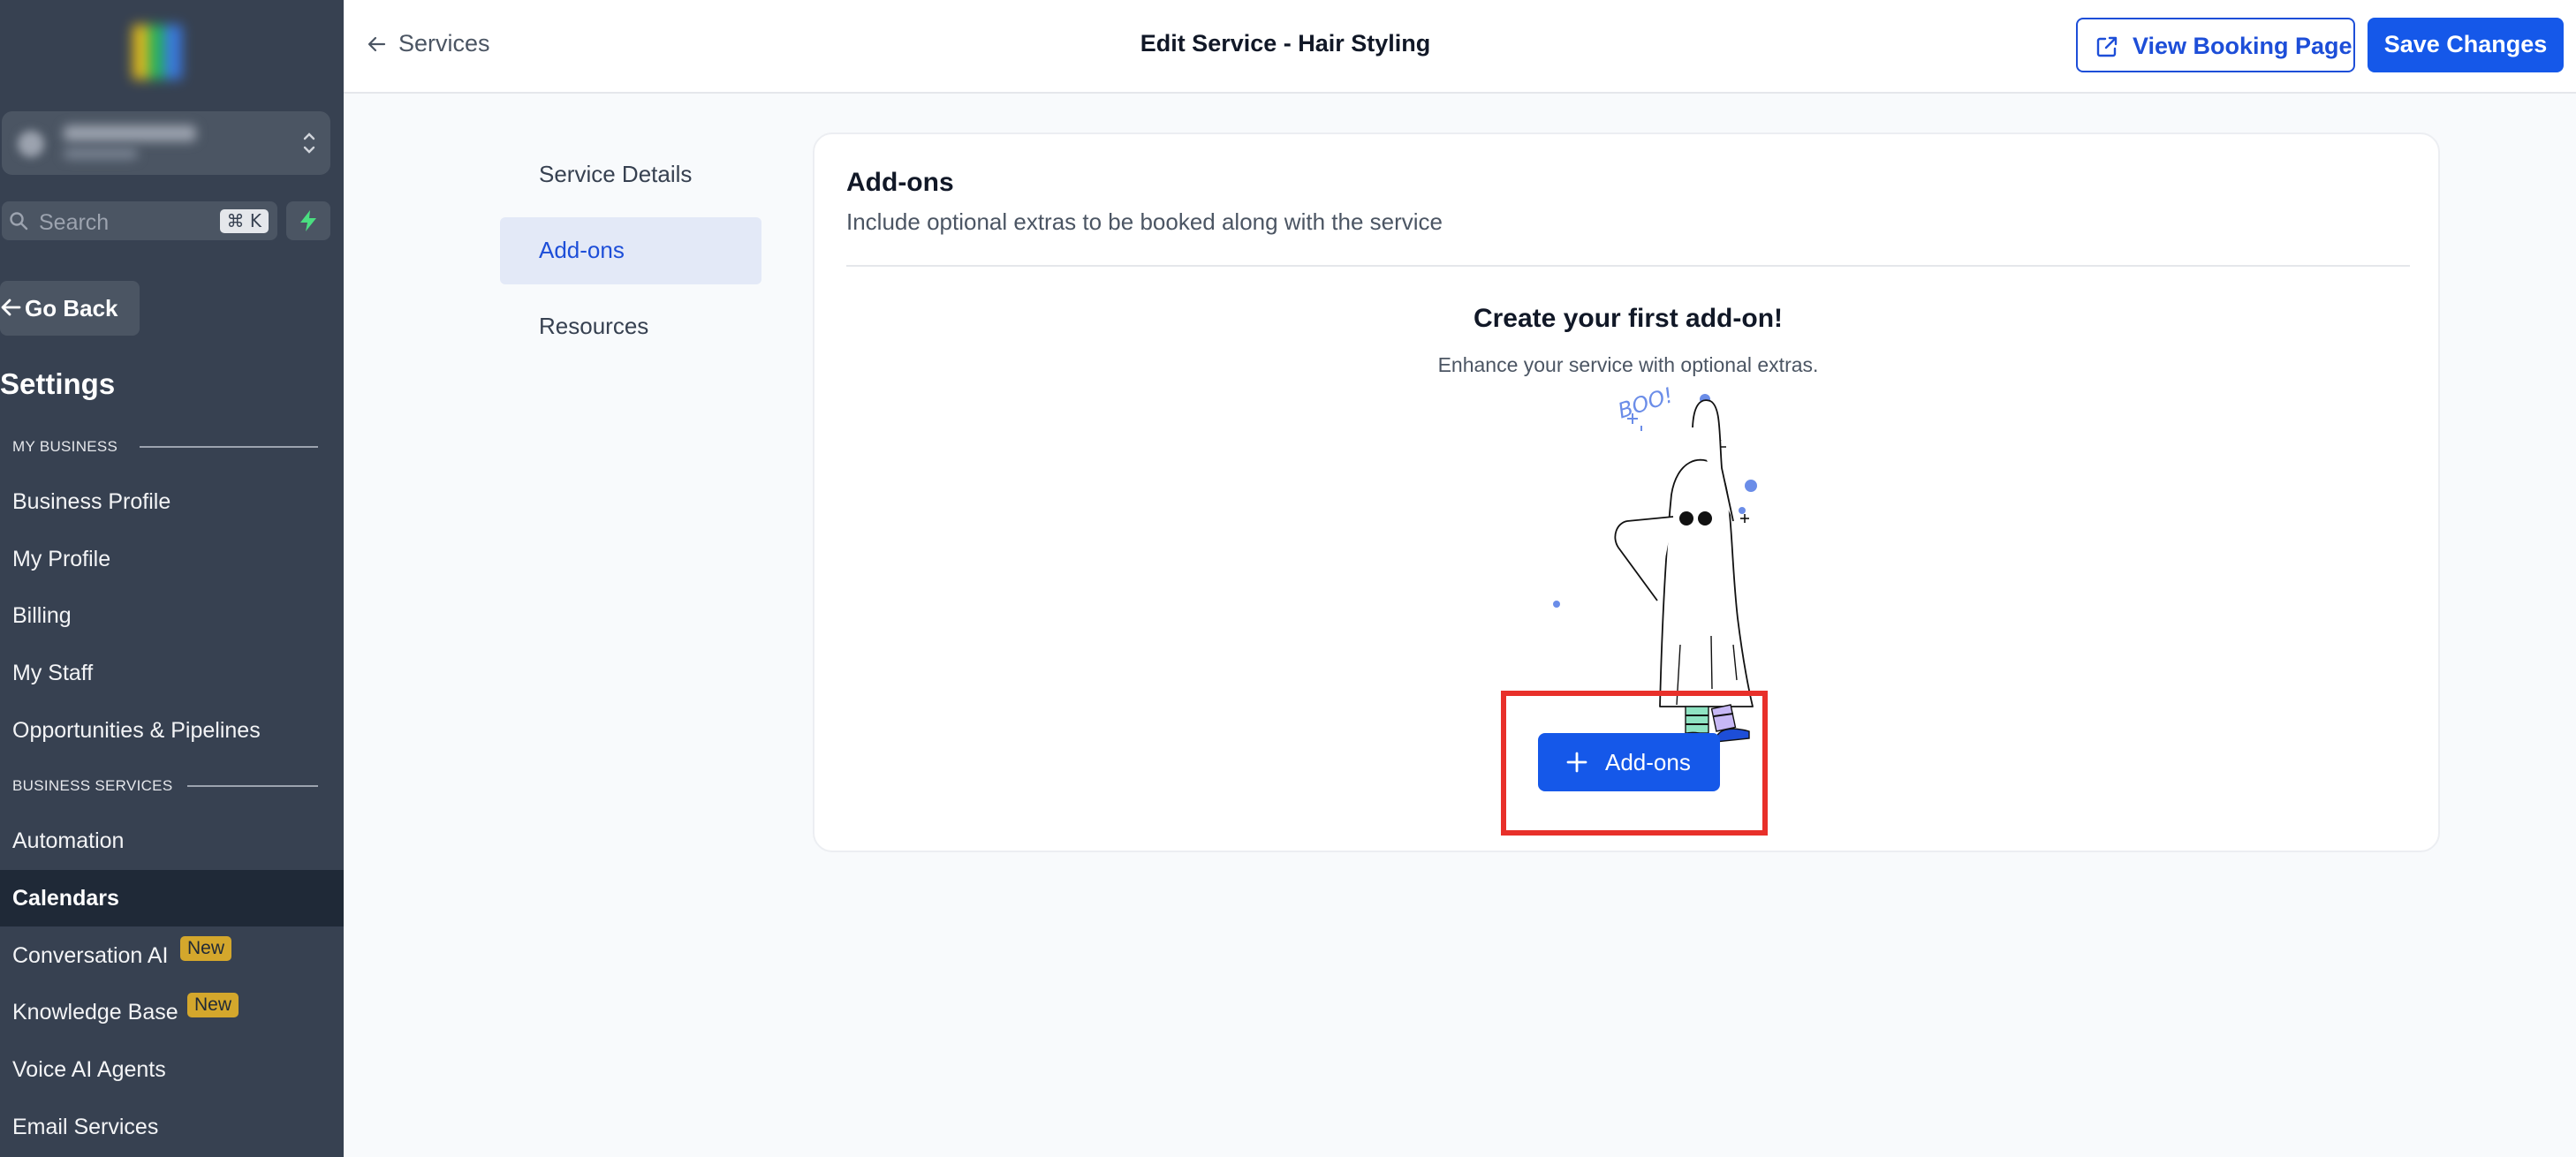  Describe the element at coordinates (1629, 318) in the screenshot. I see `empty-state-title: Create your first add-on!` at that location.